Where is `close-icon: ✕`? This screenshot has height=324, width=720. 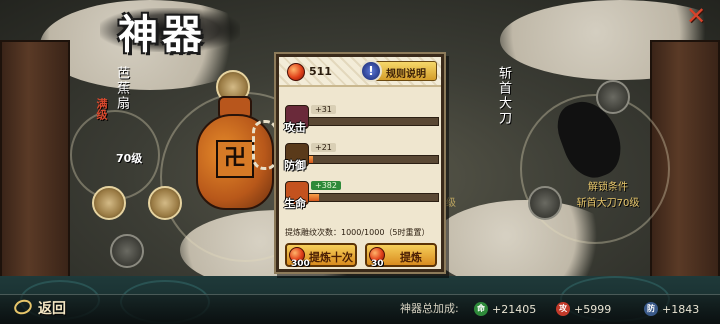 close-icon: ✕ is located at coordinates (696, 16).